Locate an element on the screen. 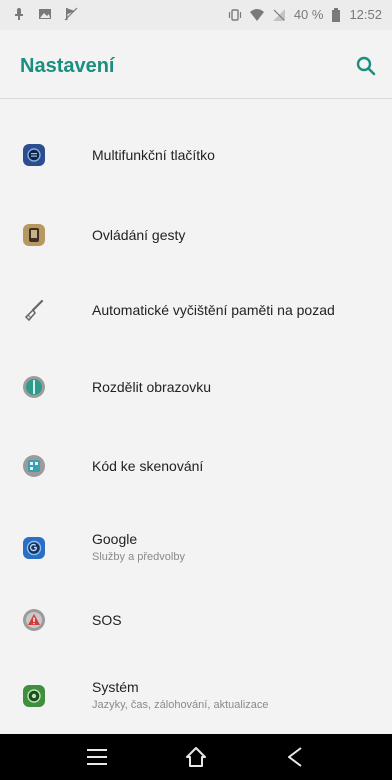 The height and width of the screenshot is (780, 392). split-screen-icon is located at coordinates (34, 387).